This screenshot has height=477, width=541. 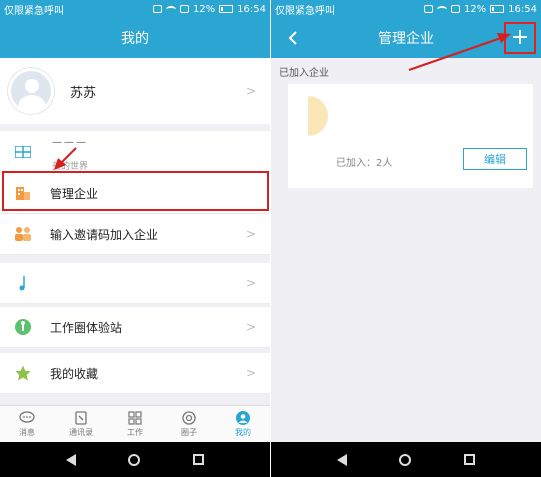 I want to click on menu-item-invite-code: 输入邀请码加入企业 >, so click(x=135, y=234).